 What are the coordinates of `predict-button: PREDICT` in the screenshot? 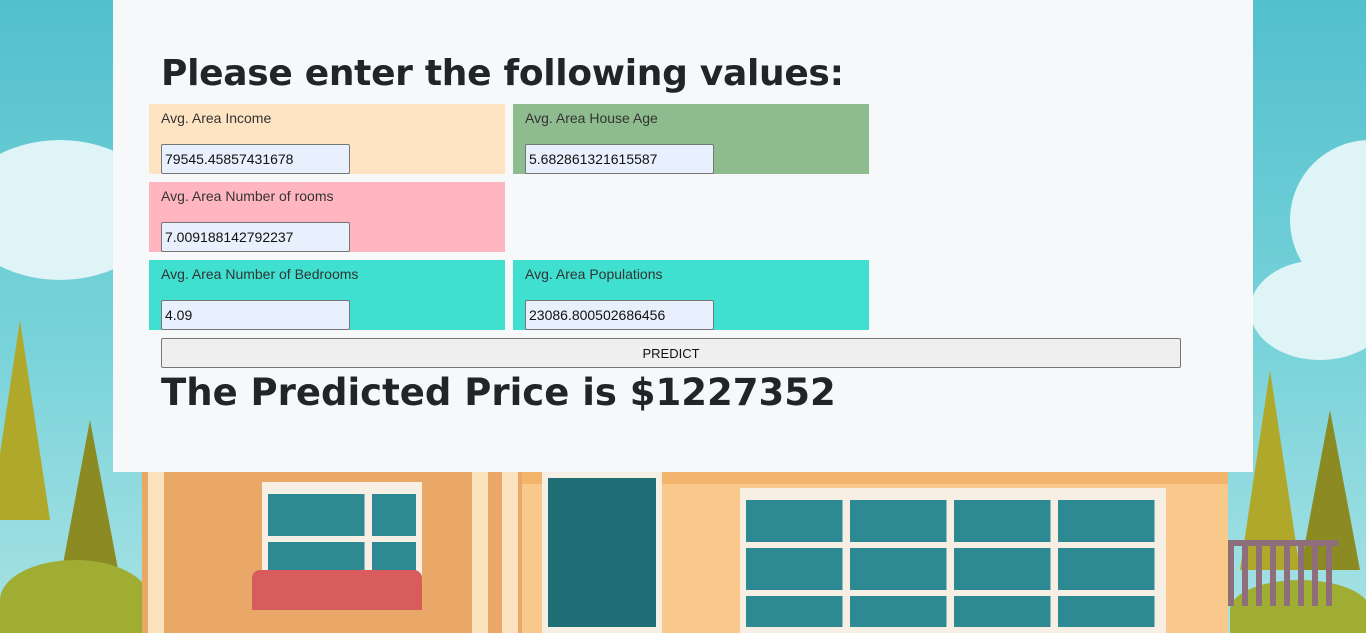 It's located at (671, 353).